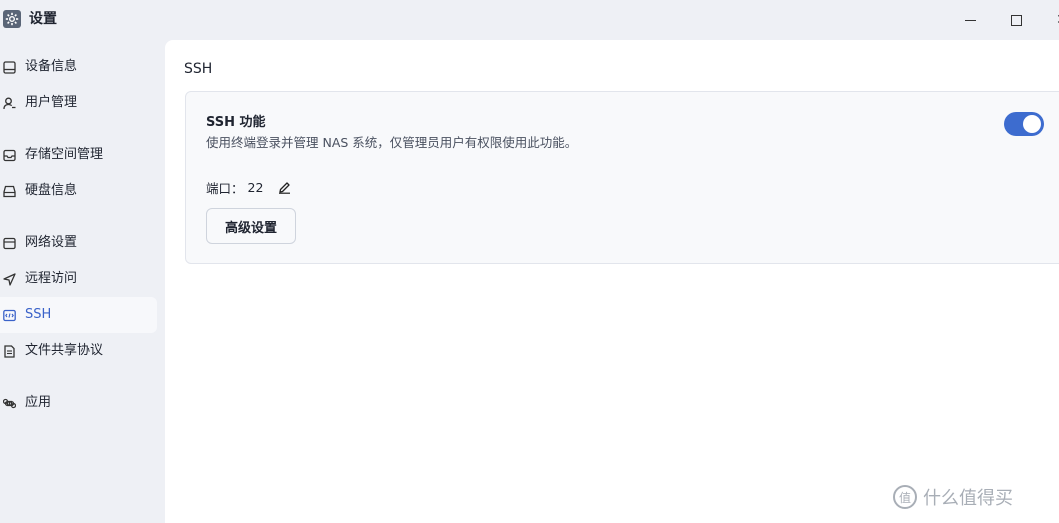 The width and height of the screenshot is (1059, 523). I want to click on ssh-feature-description: 使用终端登录并管理 NAS 系统，仅管理员用户有权限使用此功能。, so click(392, 142).